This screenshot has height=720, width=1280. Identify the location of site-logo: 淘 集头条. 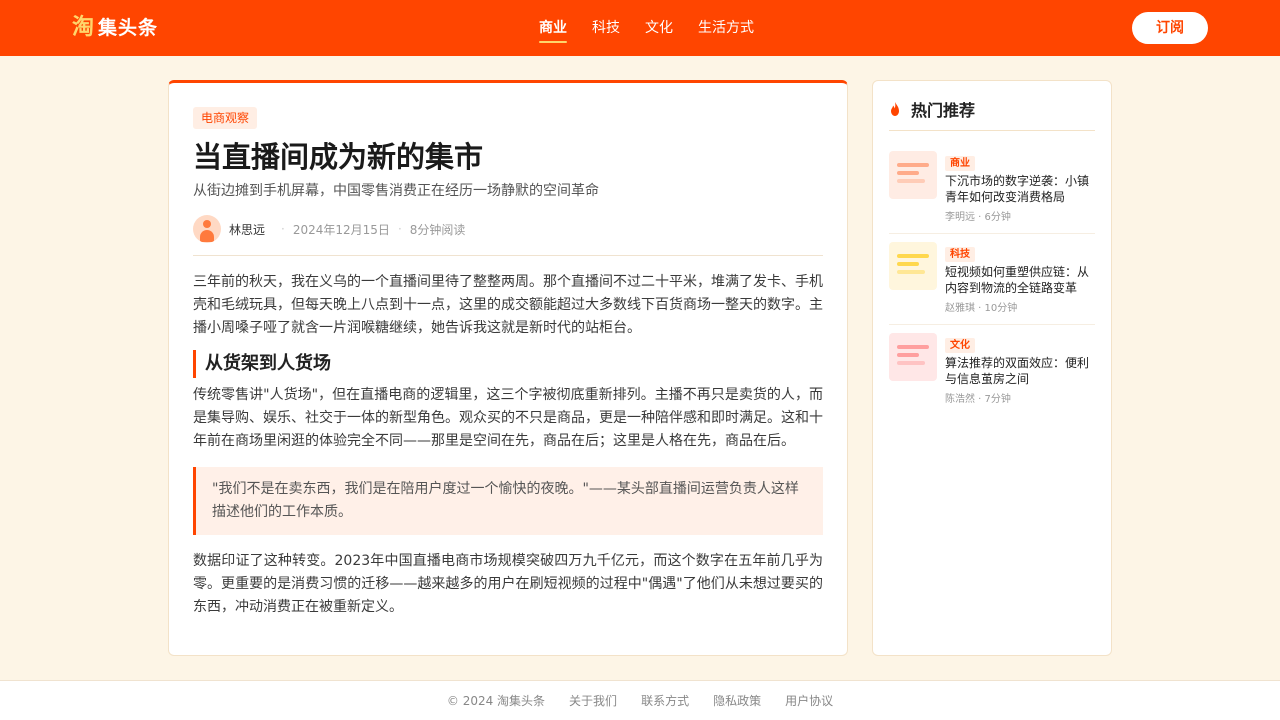
(115, 28).